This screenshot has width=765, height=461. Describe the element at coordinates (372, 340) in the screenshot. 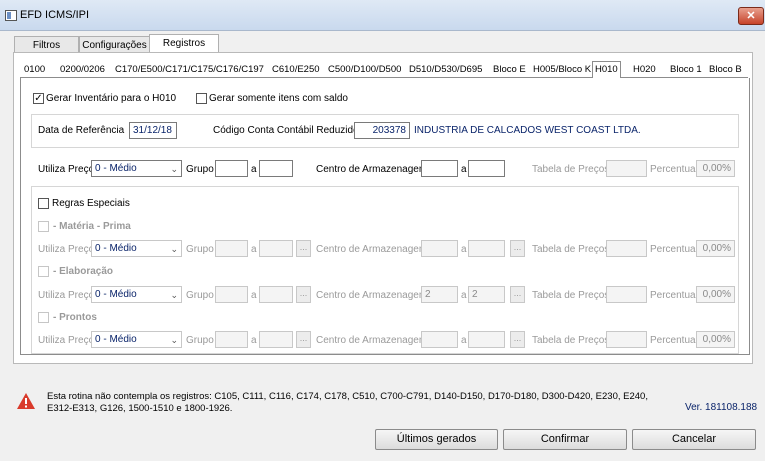

I see `prontos-centro-label: Centro de Armazenagem` at that location.